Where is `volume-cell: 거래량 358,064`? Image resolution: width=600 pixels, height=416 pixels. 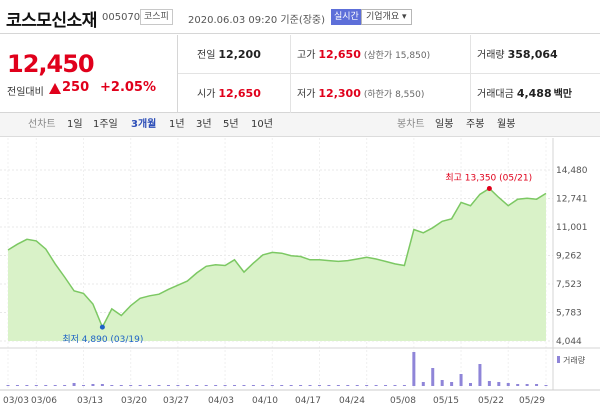 volume-cell: 거래량 358,064 is located at coordinates (514, 54).